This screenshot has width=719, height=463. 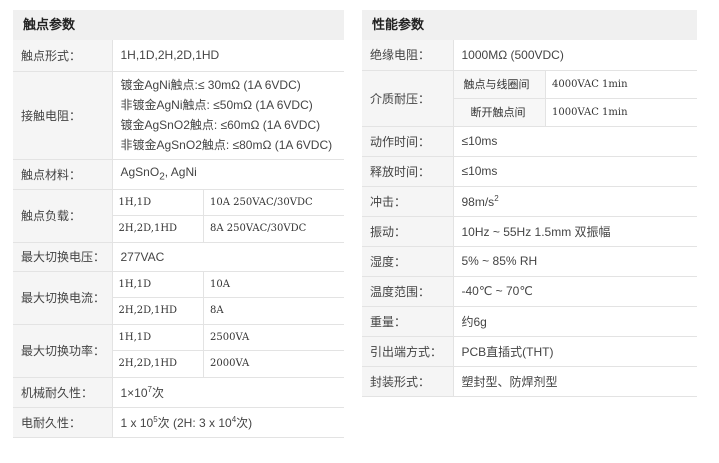 What do you see at coordinates (575, 351) in the screenshot?
I see `terminal-value: PCB直插式(THT)` at bounding box center [575, 351].